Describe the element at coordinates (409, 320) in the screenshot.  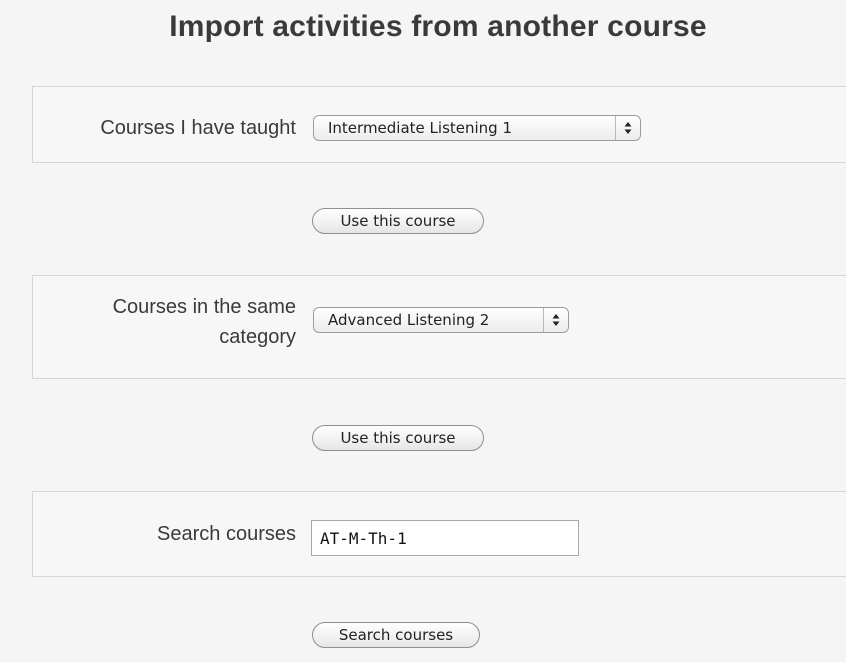
I see `same-category-selected-value: Advanced Listening 2` at that location.